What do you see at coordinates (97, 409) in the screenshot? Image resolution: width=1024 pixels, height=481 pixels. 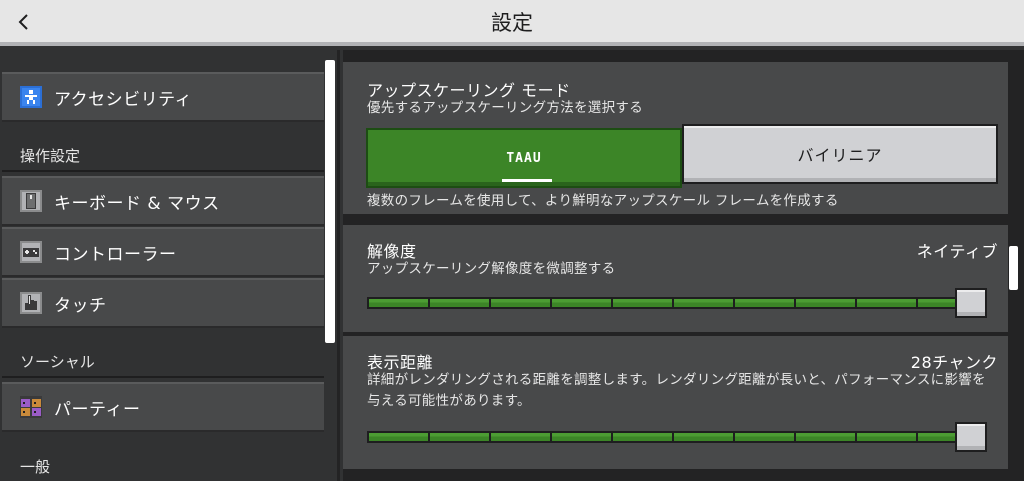 I see `sidebar-item-label: パーティー` at bounding box center [97, 409].